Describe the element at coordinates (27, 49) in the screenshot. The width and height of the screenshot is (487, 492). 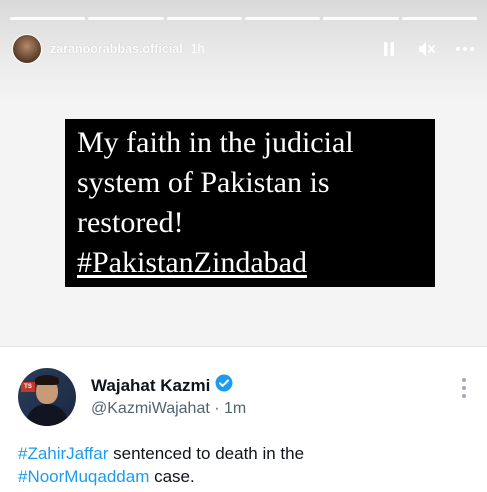
I see `profile-avatar` at that location.